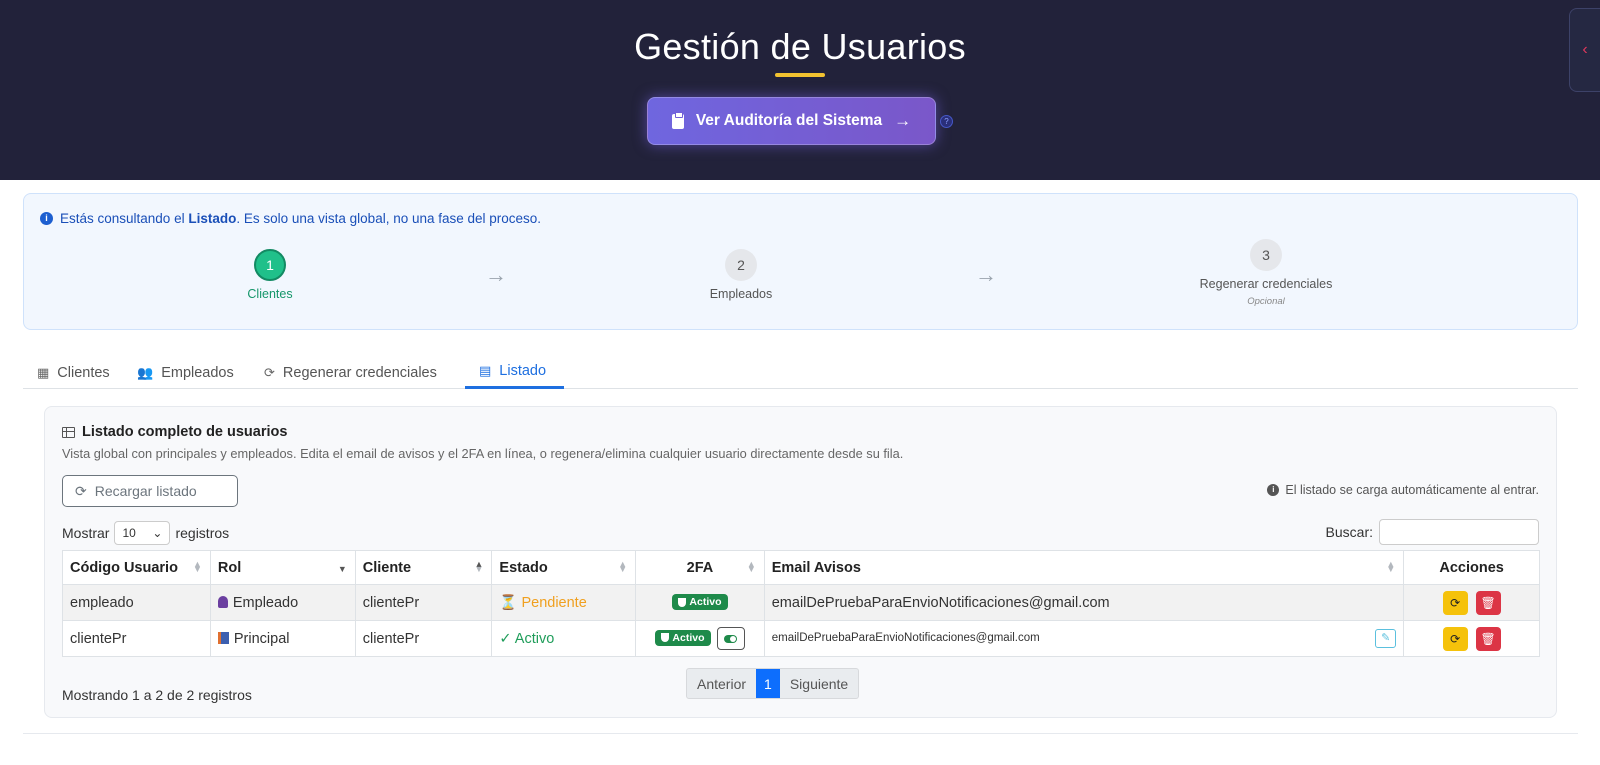 The image size is (1600, 765). Describe the element at coordinates (1386, 638) in the screenshot. I see `edit-email-button: ✎` at that location.